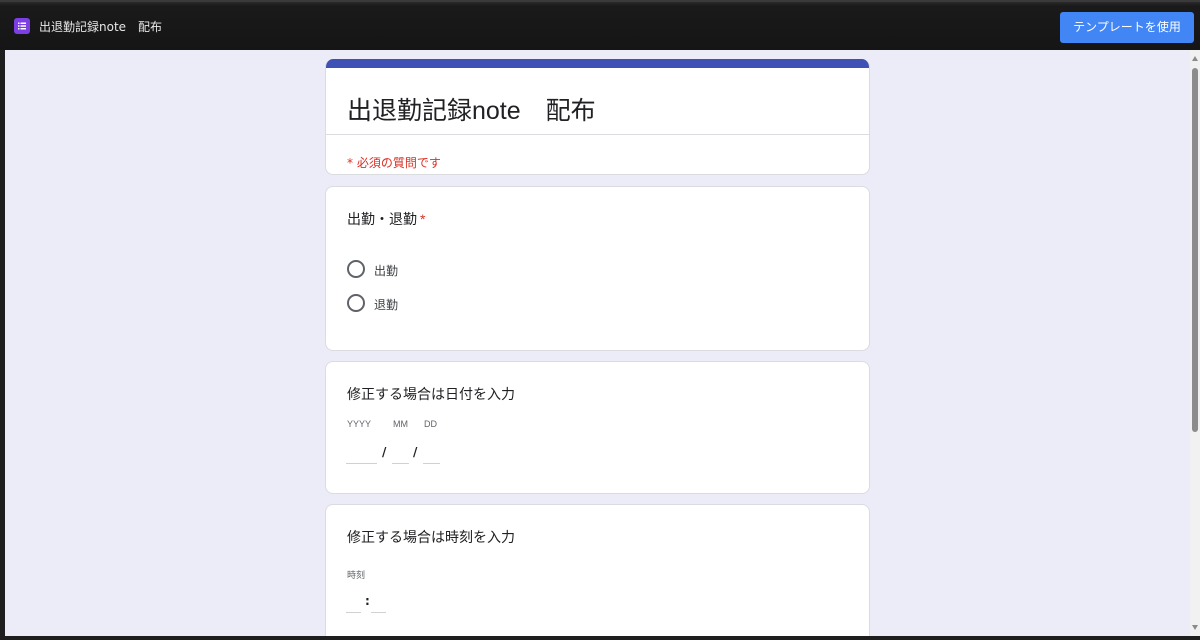 This screenshot has width=1200, height=640. Describe the element at coordinates (353, 603) in the screenshot. I see `hour-input` at that location.